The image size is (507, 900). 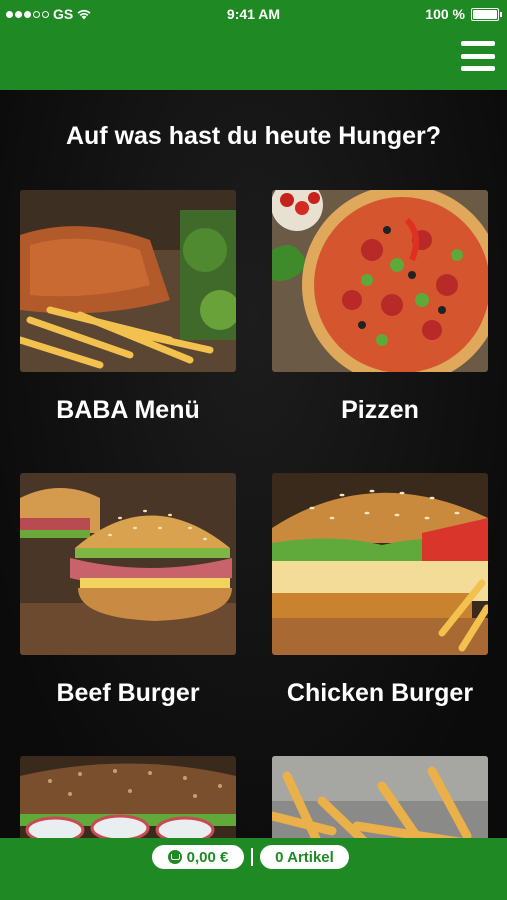 I want to click on category-card-pizzen: Pizzen, so click(x=380, y=308).